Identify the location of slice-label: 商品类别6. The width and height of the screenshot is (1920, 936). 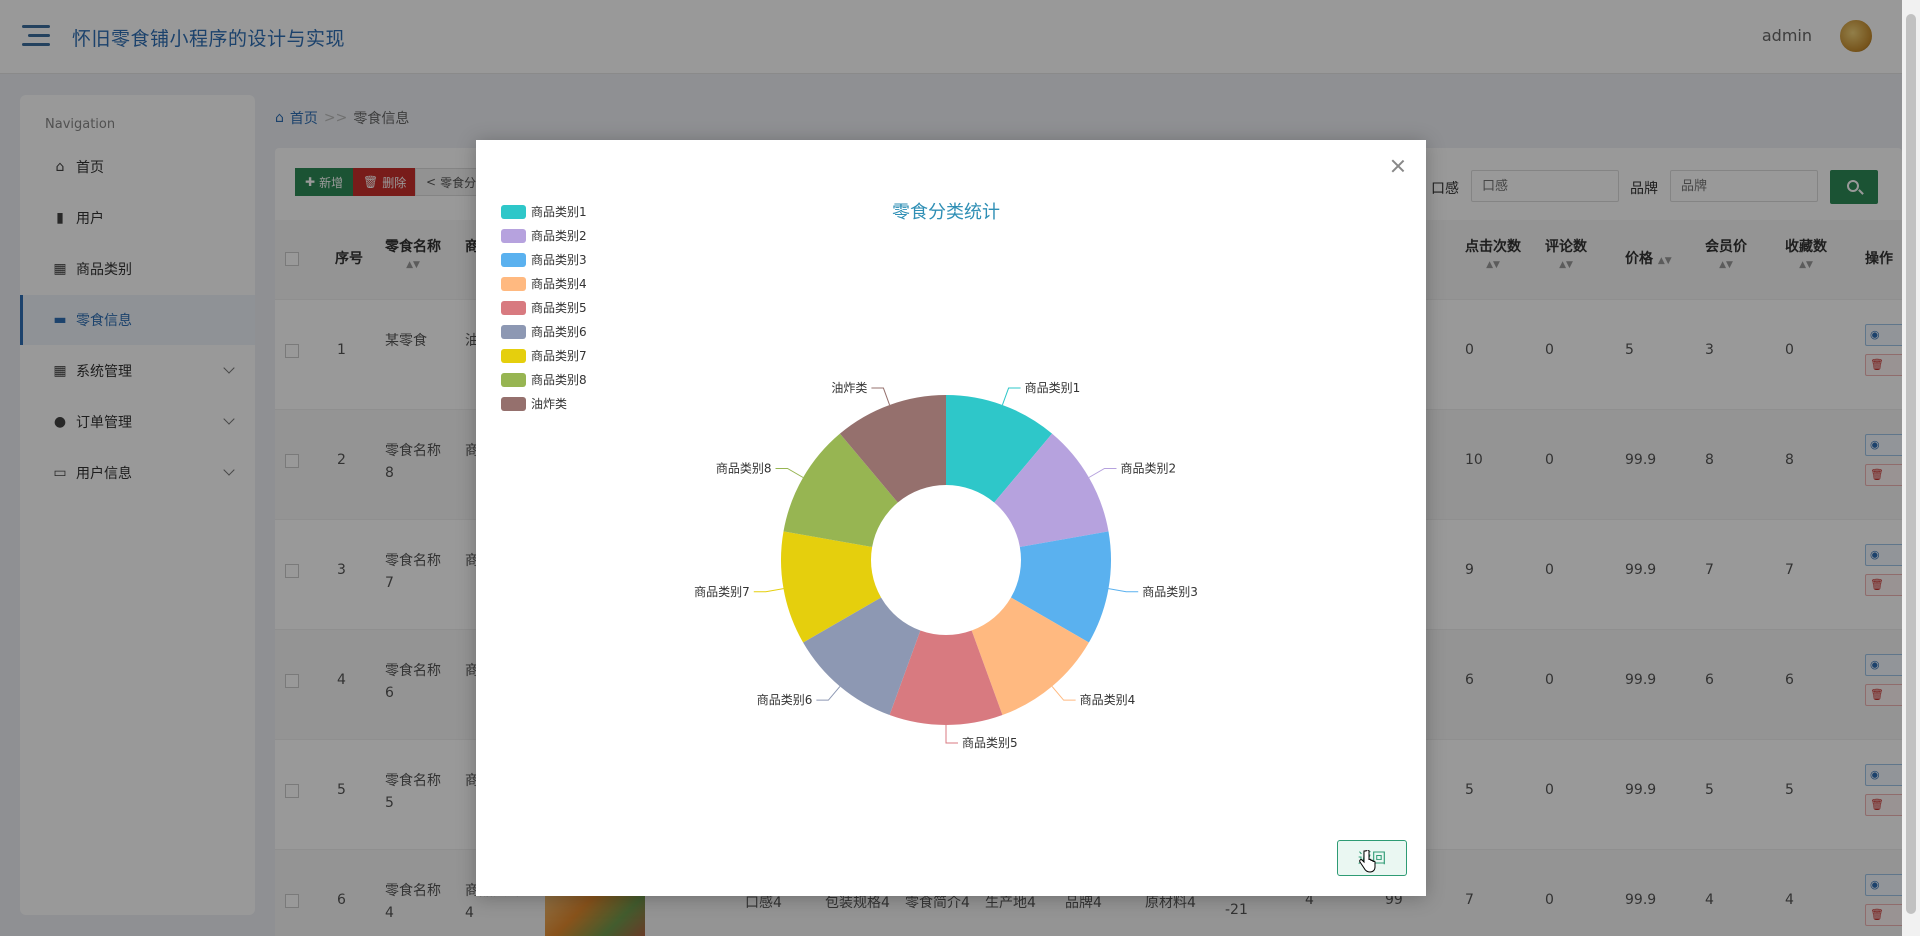
(785, 699).